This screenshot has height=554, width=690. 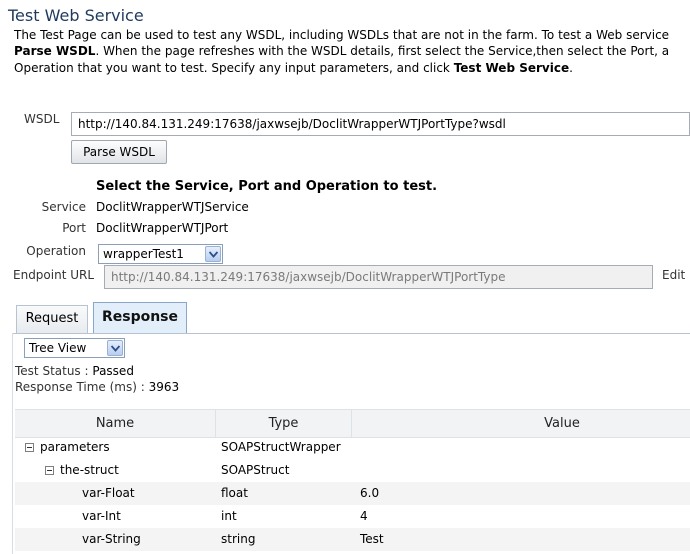 I want to click on operation-label: Operation, so click(x=56, y=251).